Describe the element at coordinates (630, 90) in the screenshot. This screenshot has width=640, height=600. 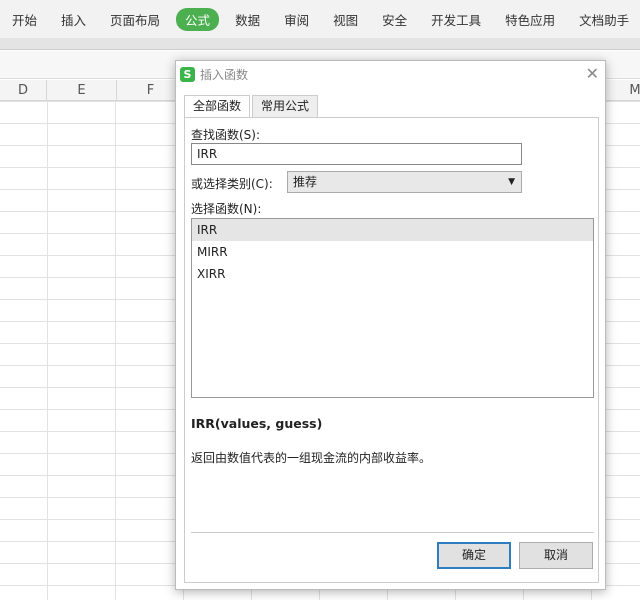
I see `column-header-m: M` at that location.